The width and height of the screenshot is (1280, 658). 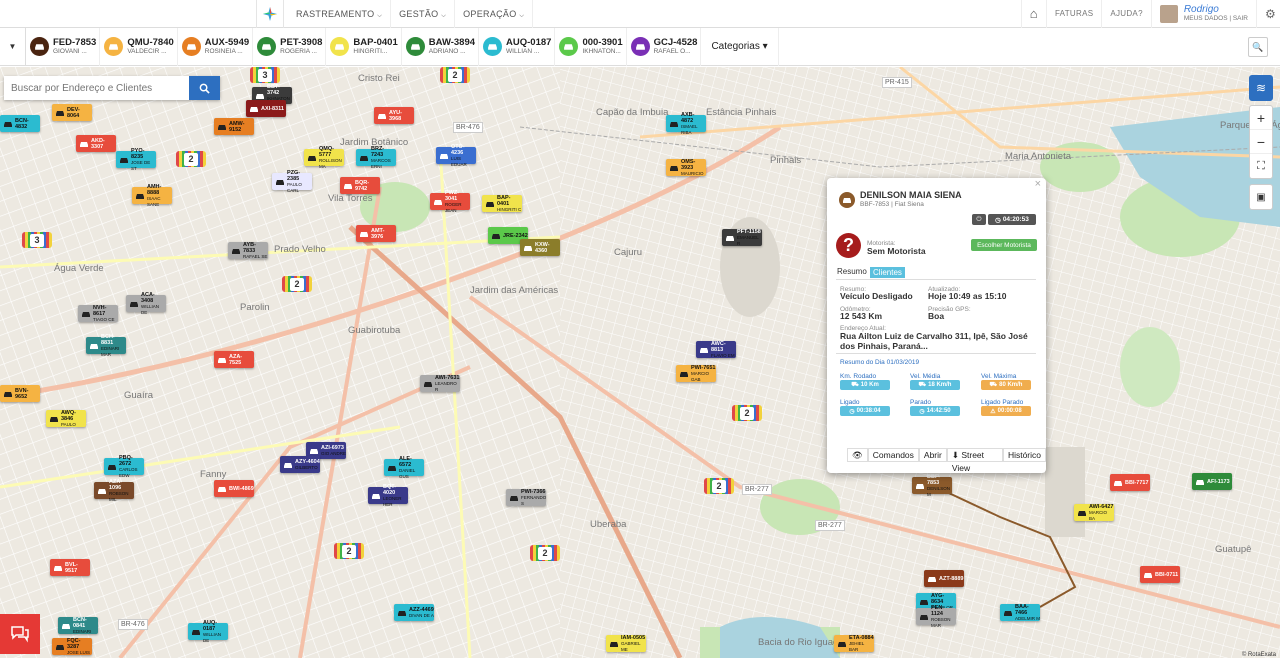 I want to click on vehicle-marker: ACA-3408 WILLIAN DE, so click(x=146, y=303).